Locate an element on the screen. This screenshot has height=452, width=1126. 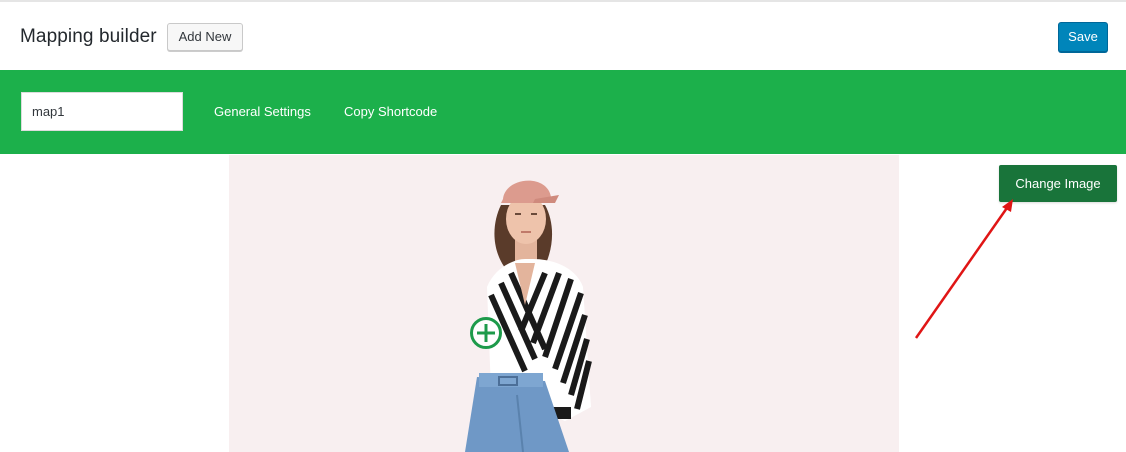
map-name-input is located at coordinates (102, 111).